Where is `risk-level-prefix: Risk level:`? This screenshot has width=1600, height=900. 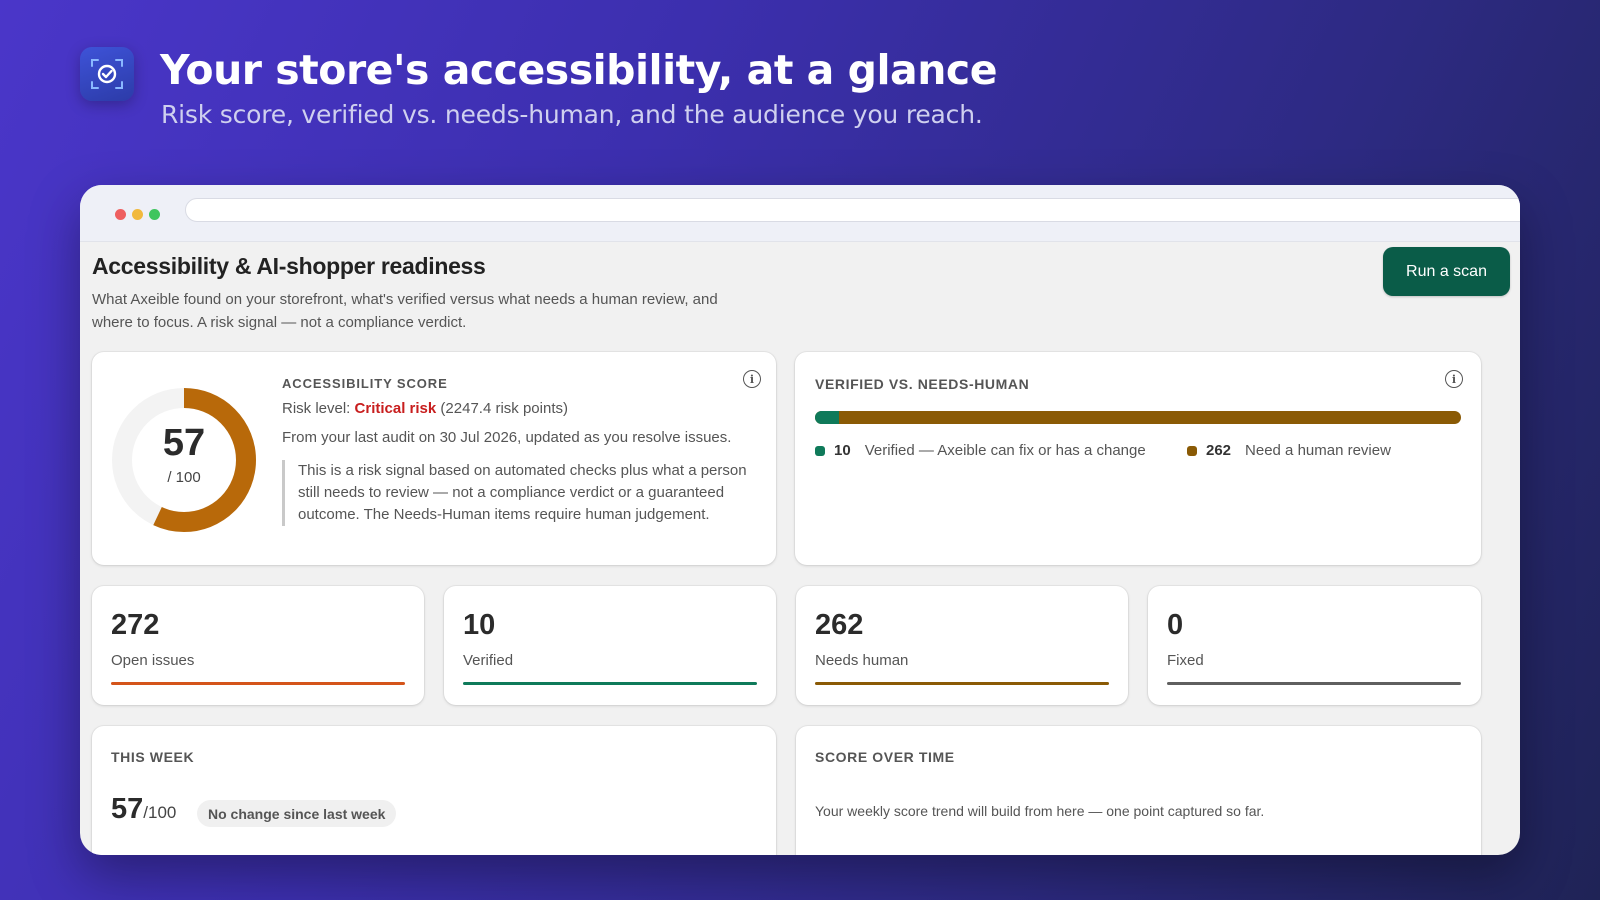
risk-level-prefix: Risk level: is located at coordinates (318, 408).